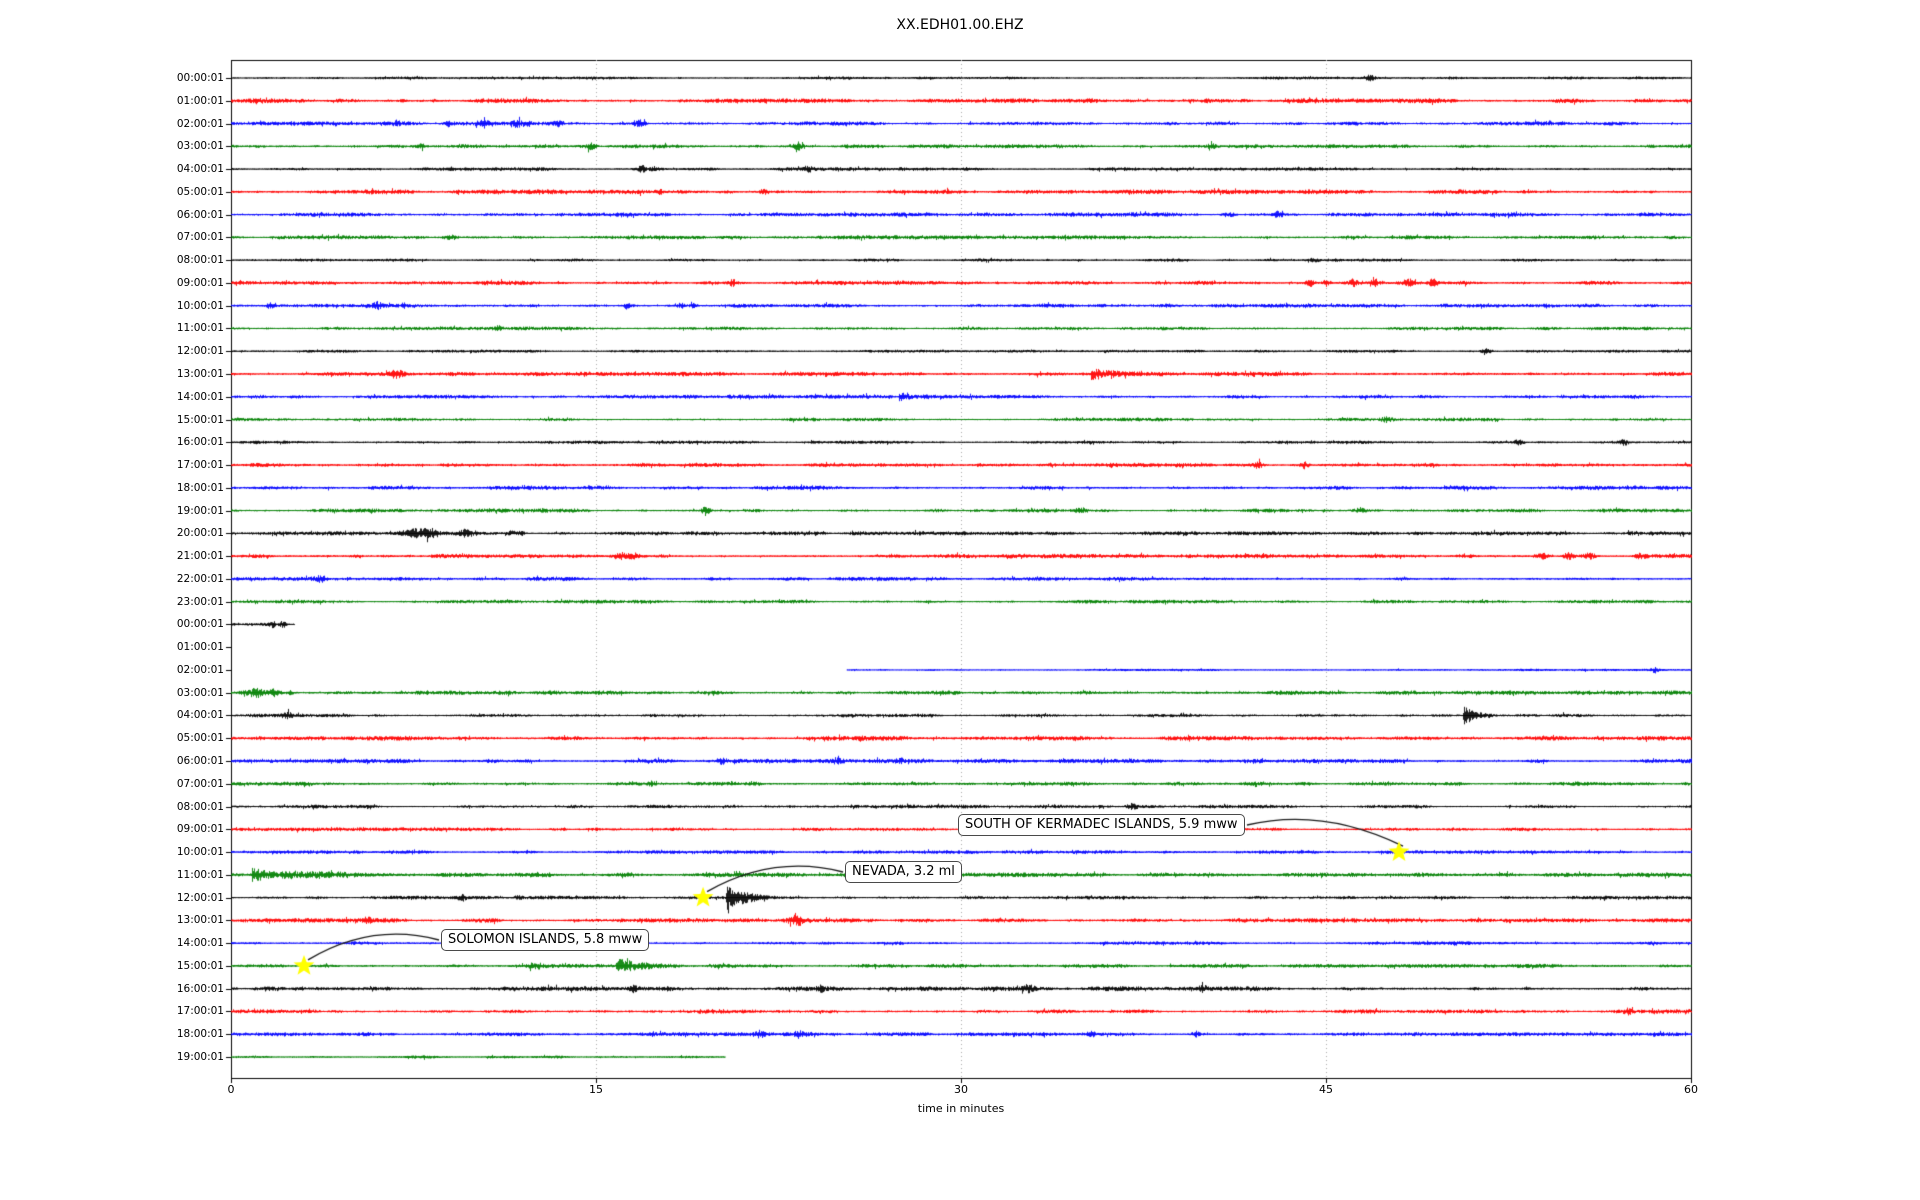  I want to click on row-time-label: 20:00:01, so click(200, 533).